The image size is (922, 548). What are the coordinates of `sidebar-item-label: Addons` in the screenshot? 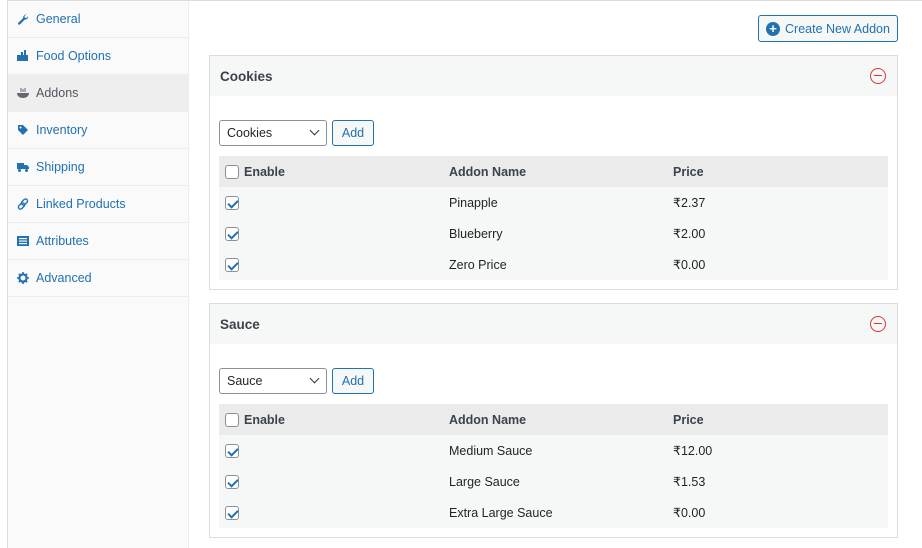 It's located at (57, 93).